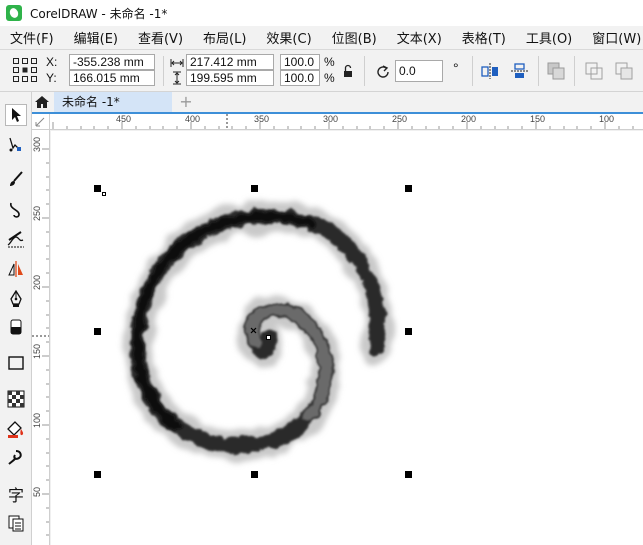  I want to click on v-tick-200: 200, so click(37, 282).